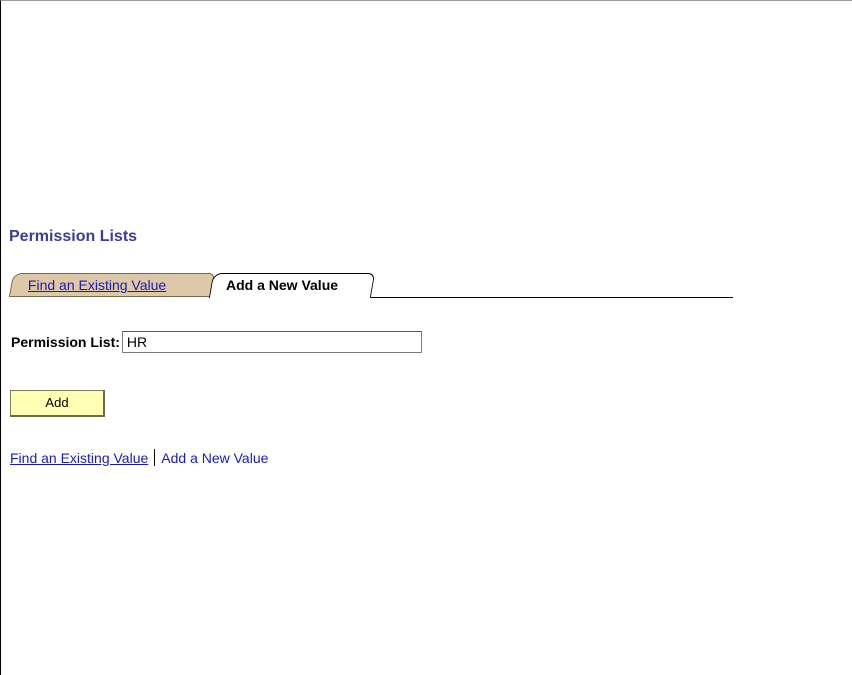  What do you see at coordinates (214, 458) in the screenshot?
I see `add-new-value-link: Add a New Value` at bounding box center [214, 458].